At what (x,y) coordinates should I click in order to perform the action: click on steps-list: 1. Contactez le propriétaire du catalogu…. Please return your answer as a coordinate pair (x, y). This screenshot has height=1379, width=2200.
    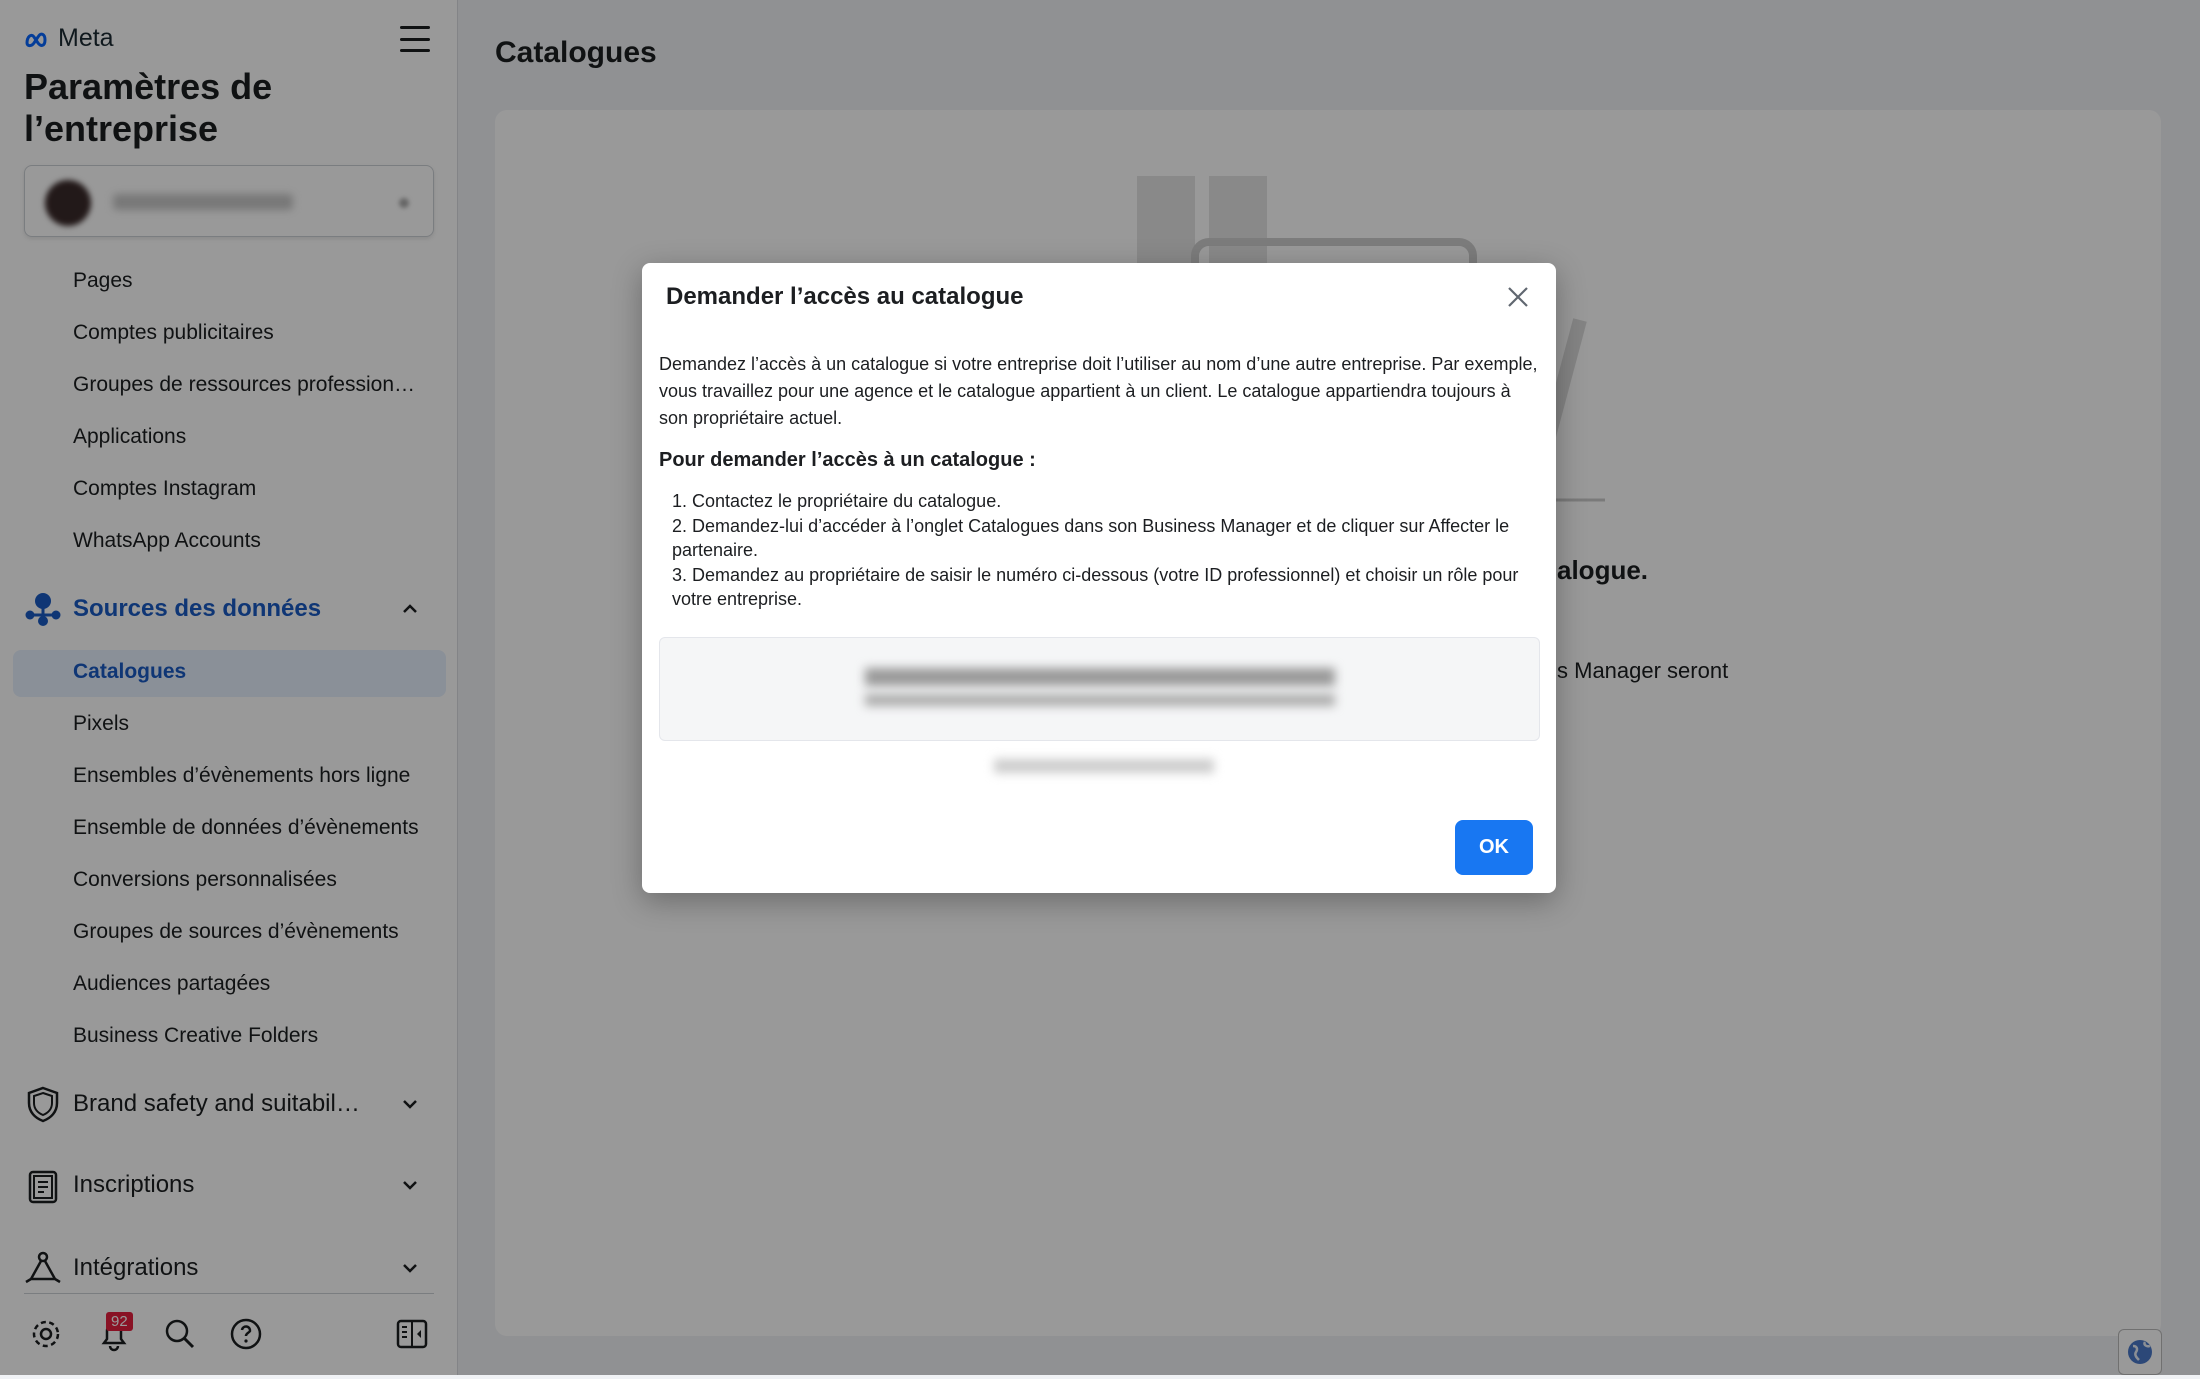
    Looking at the image, I should click on (1102, 550).